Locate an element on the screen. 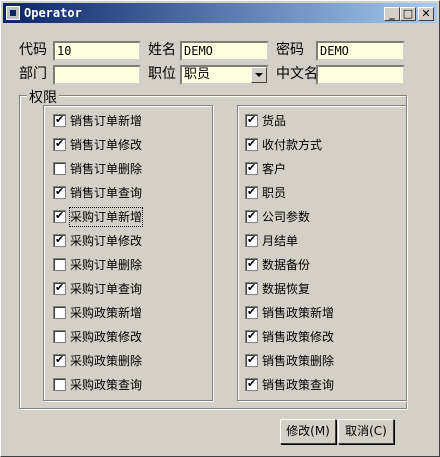  permission-label: 月结单 is located at coordinates (280, 241).